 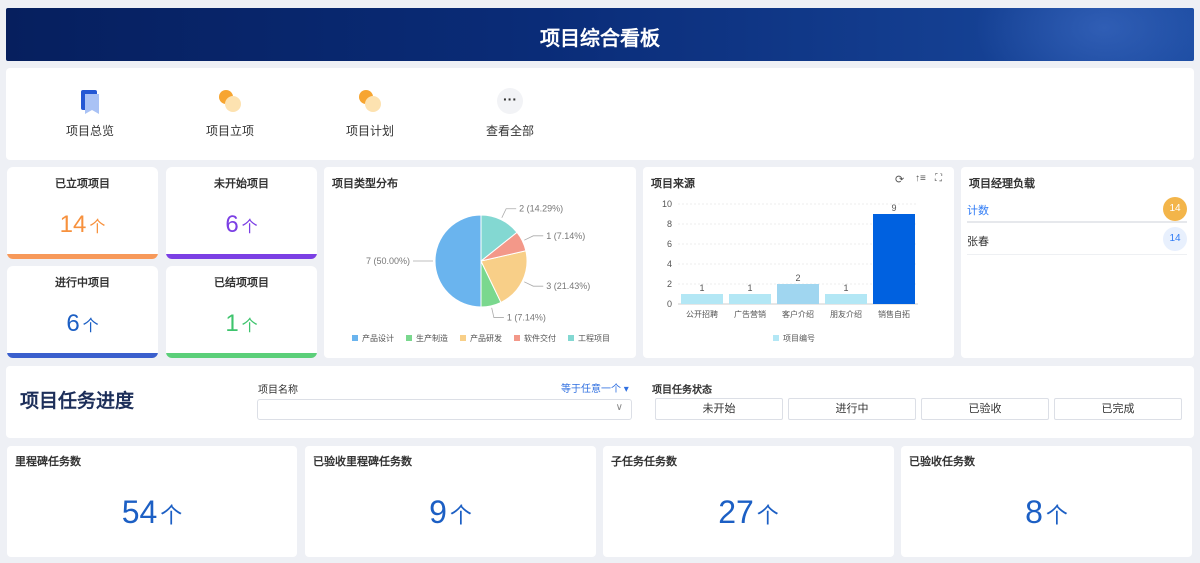 I want to click on shortcut-project-setup: 项目立项, so click(x=230, y=113).